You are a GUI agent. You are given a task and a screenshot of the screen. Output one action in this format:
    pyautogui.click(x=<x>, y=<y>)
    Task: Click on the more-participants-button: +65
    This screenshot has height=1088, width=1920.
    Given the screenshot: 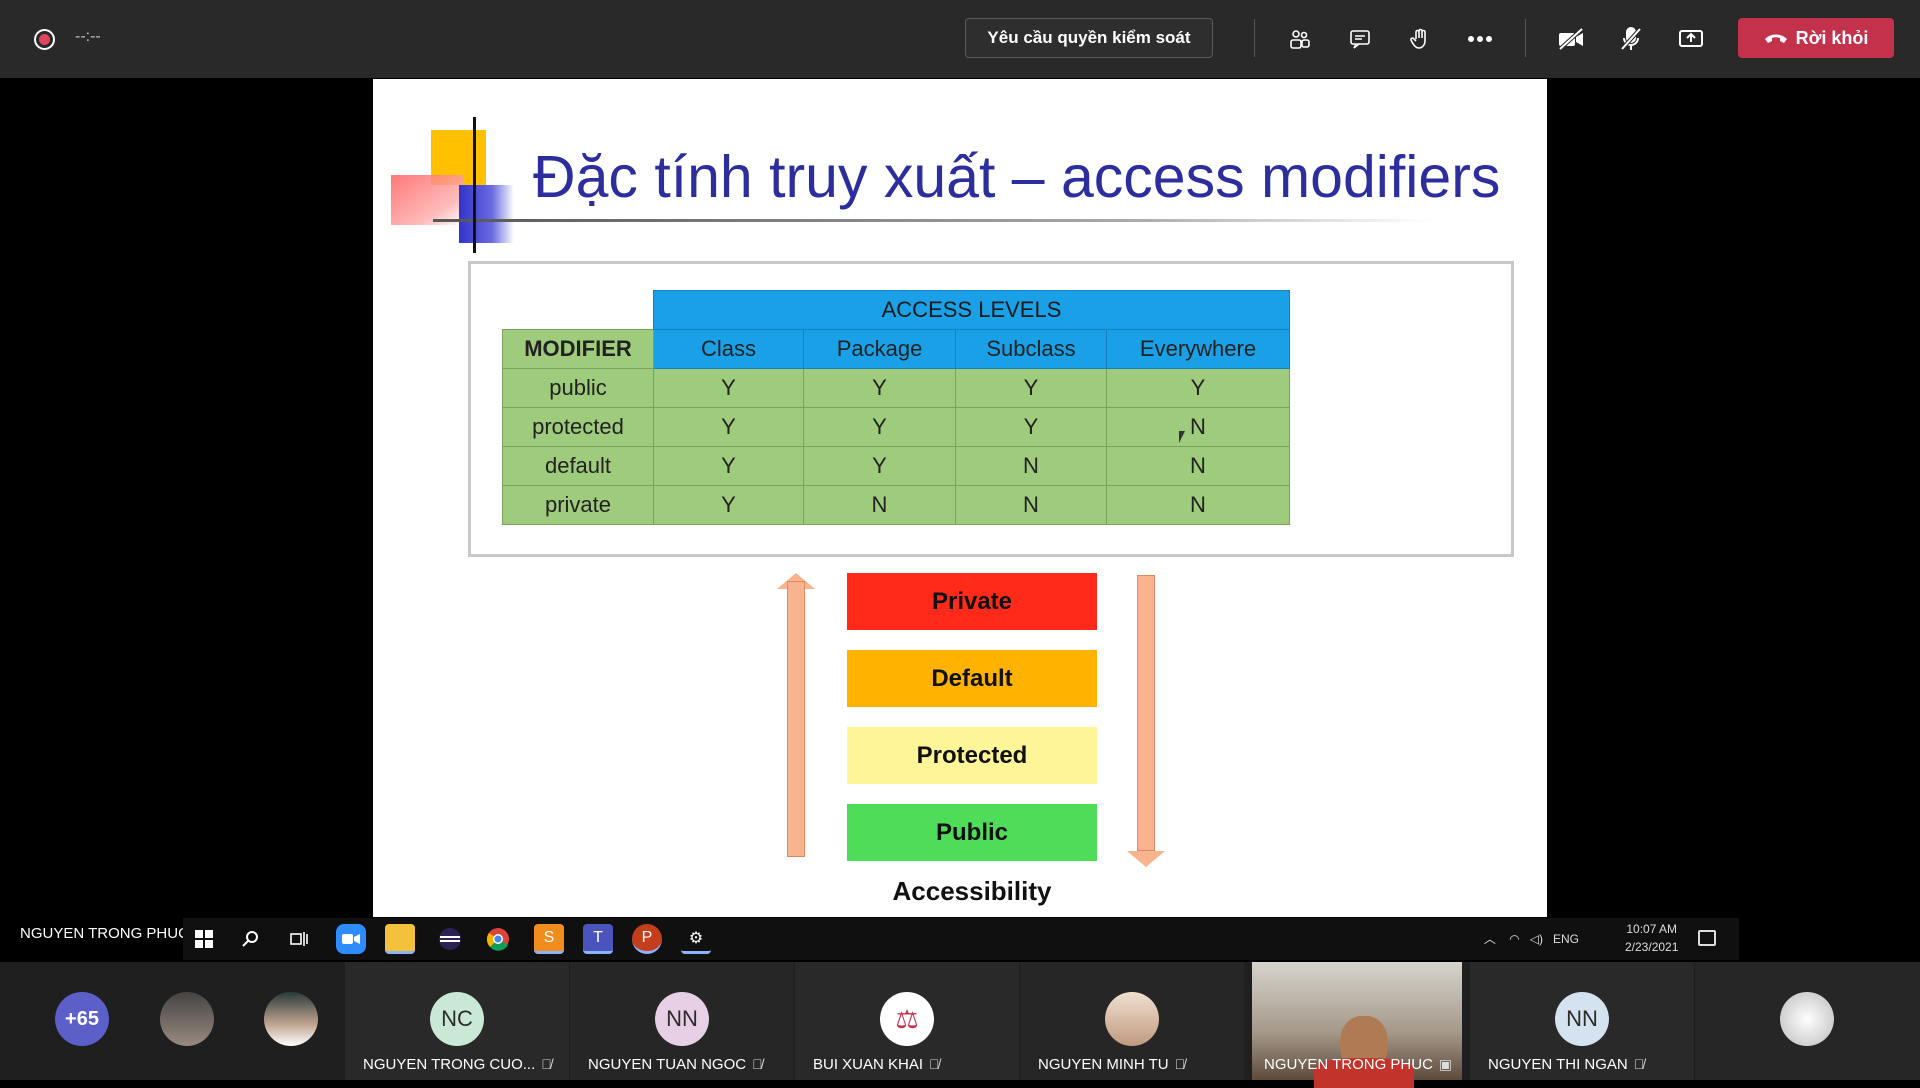 What is the action you would take?
    pyautogui.click(x=82, y=1019)
    